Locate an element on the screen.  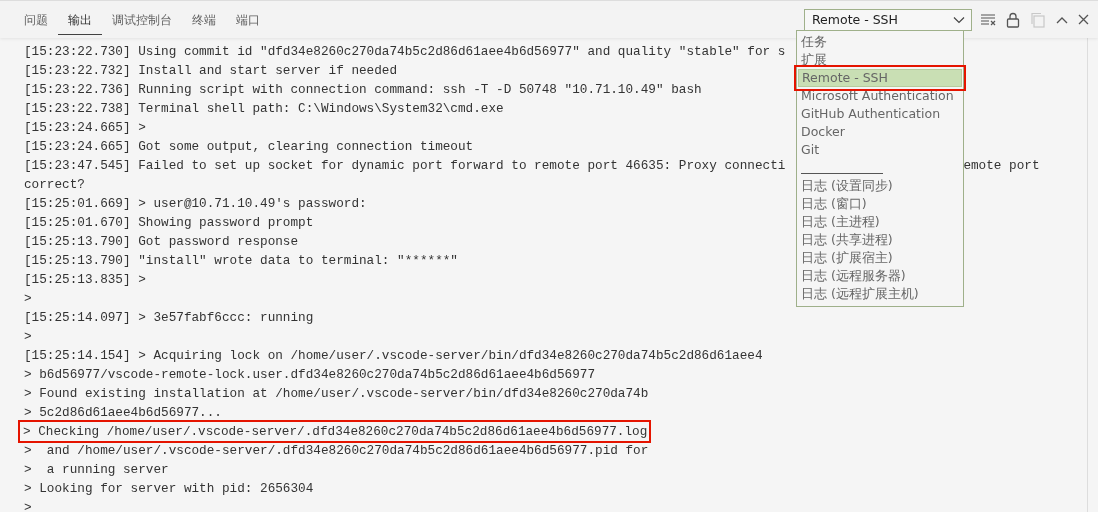
menu-item: 日志 (共享进程) is located at coordinates (880, 240).